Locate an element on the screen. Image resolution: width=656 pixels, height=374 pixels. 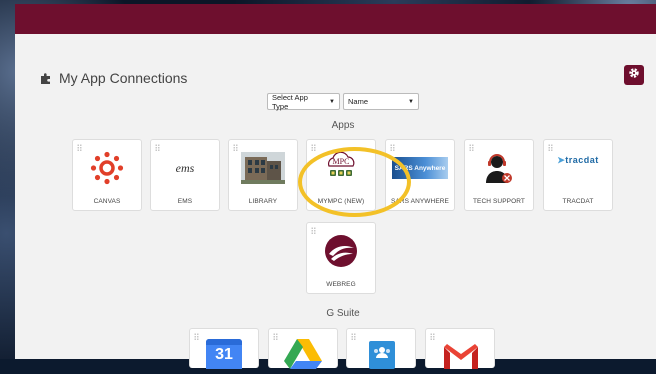
settings-button is located at coordinates (634, 75).